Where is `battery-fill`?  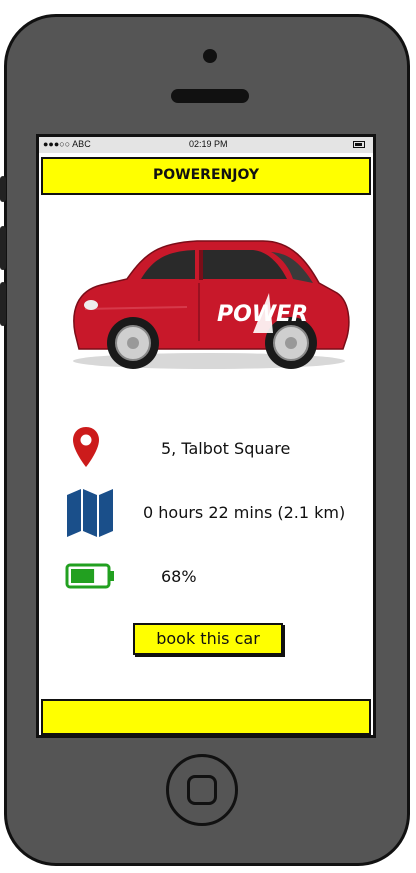
battery-fill is located at coordinates (83, 576).